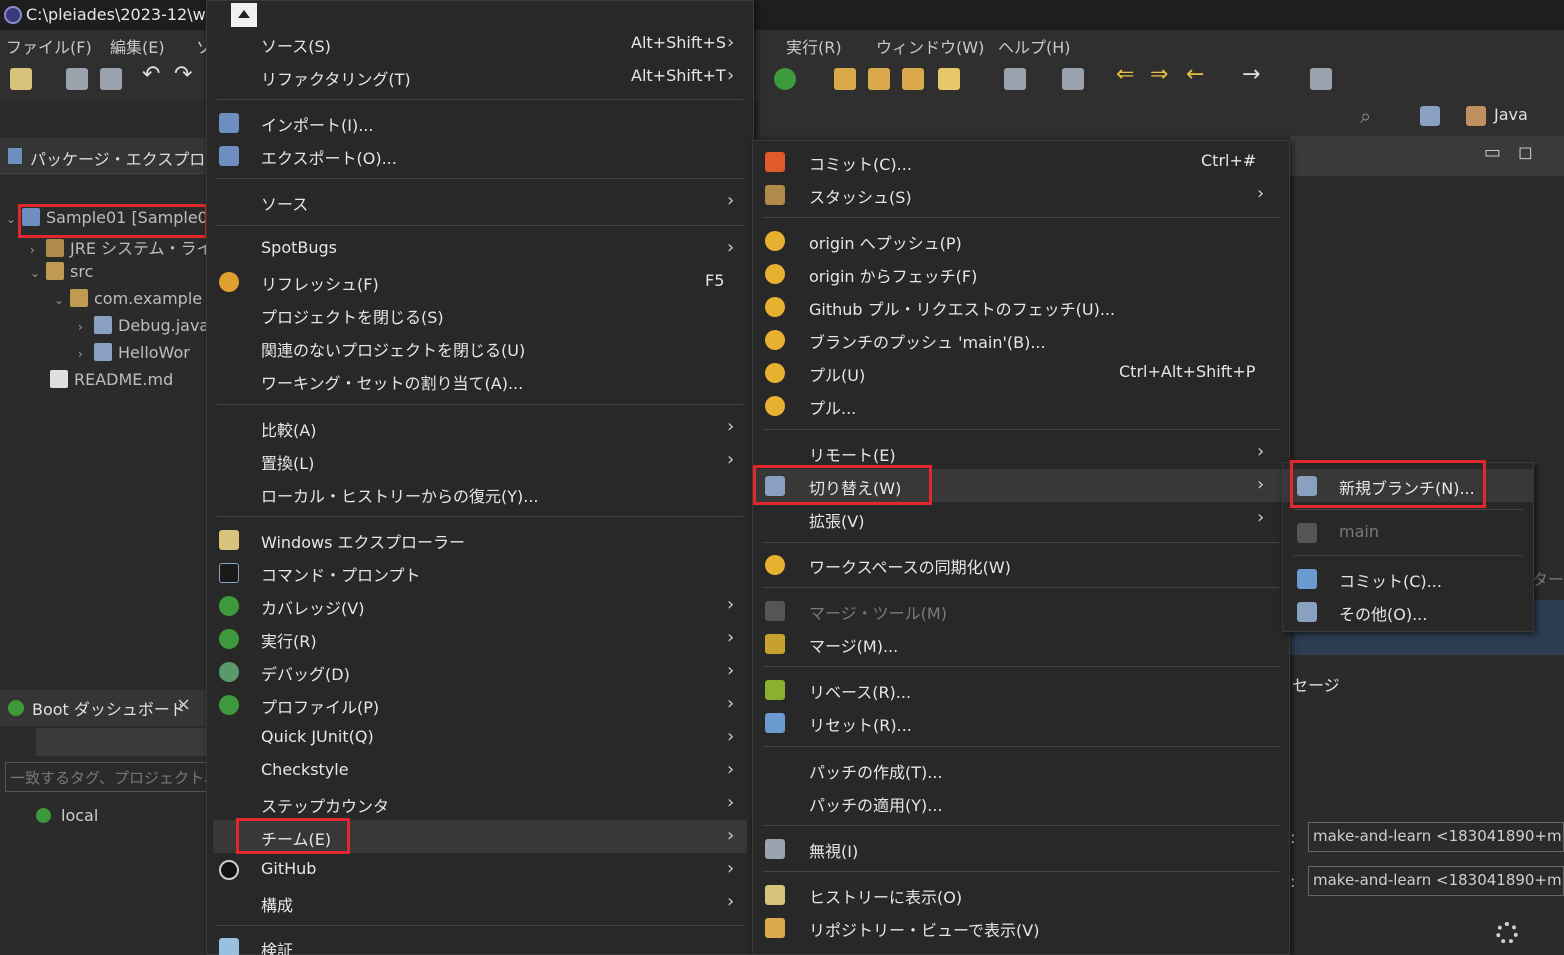  I want to click on new-icon, so click(21, 79).